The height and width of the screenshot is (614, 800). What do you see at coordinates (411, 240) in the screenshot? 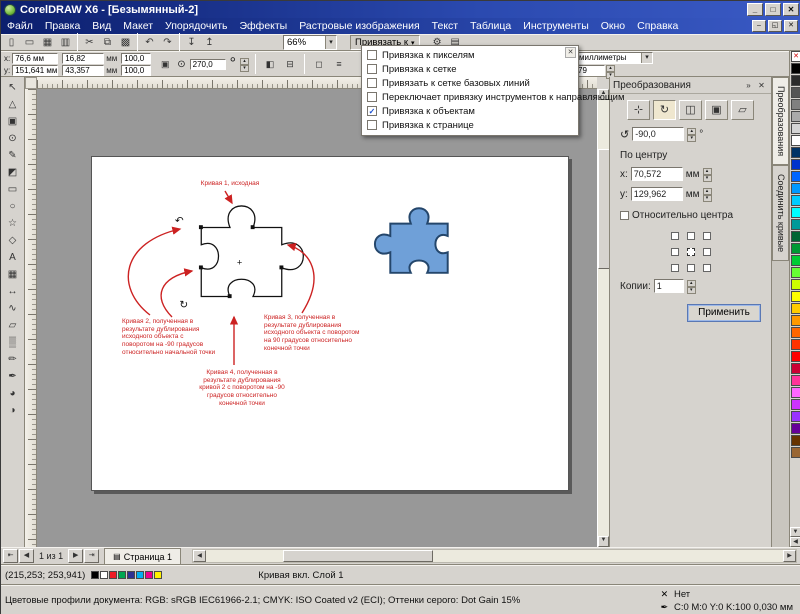
I see `blue-puzzle-object` at bounding box center [411, 240].